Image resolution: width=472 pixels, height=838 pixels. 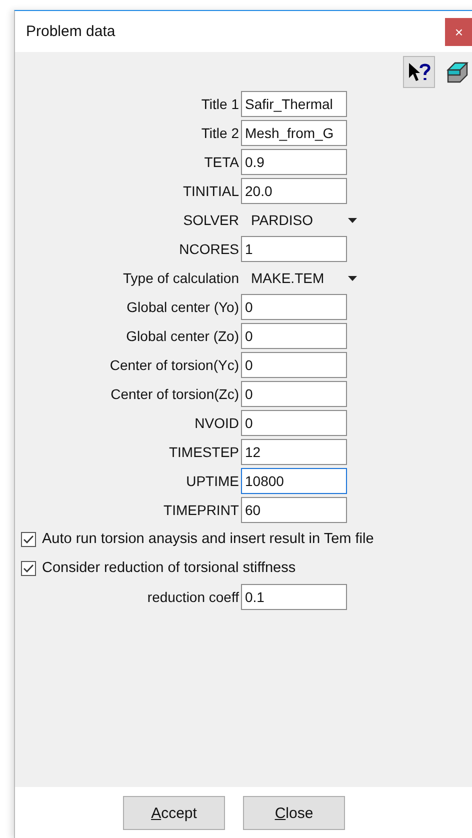 What do you see at coordinates (182, 336) in the screenshot?
I see `field-label: Global center (Zo)` at bounding box center [182, 336].